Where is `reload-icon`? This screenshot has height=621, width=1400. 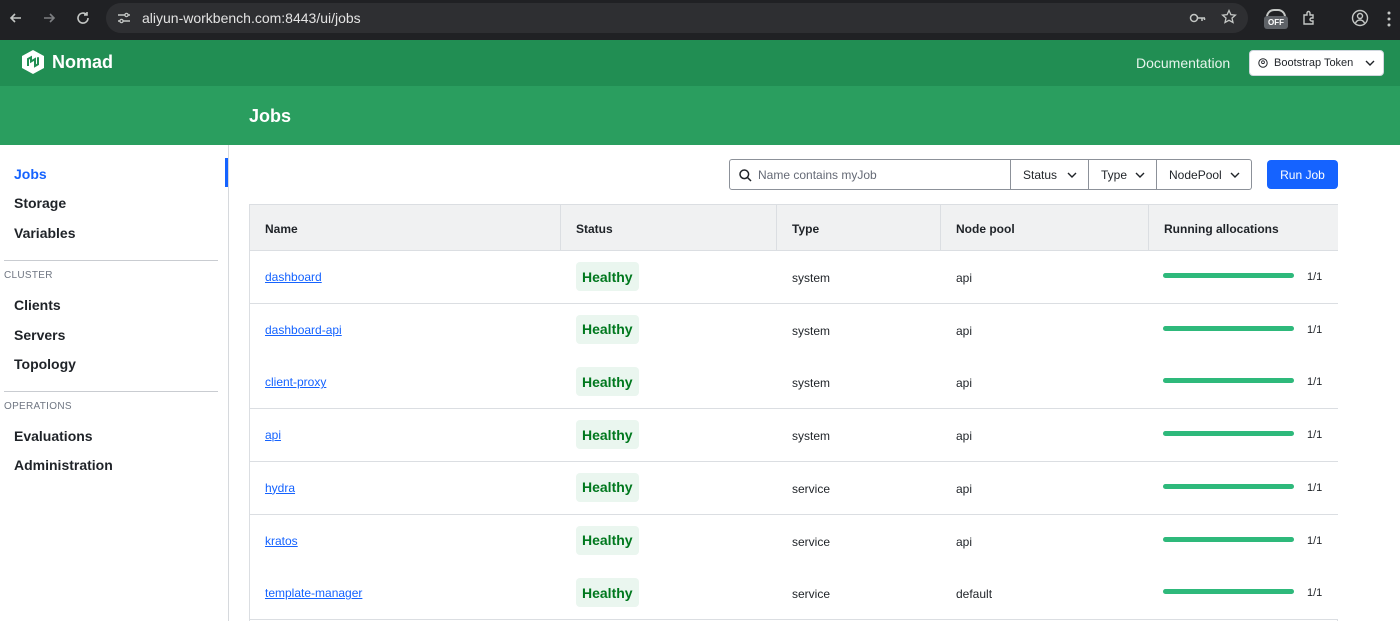
reload-icon is located at coordinates (83, 18).